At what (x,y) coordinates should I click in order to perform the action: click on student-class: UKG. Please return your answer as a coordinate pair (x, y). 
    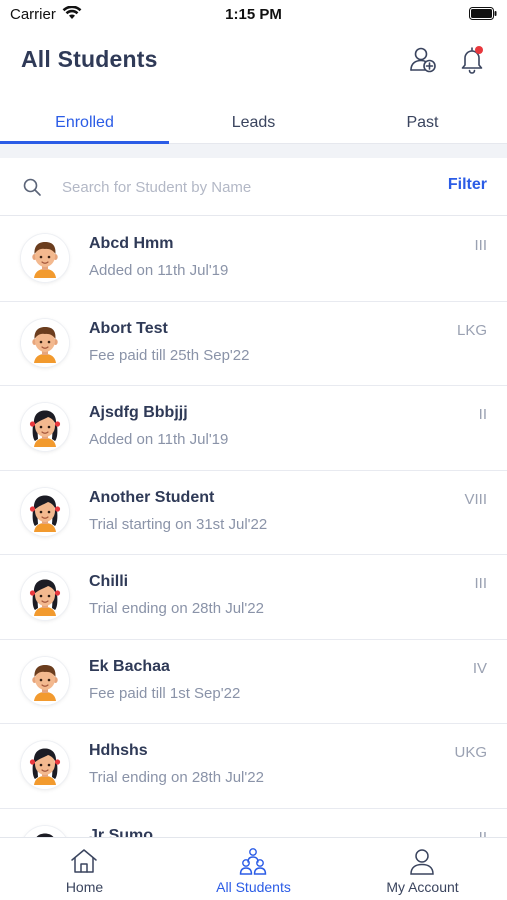
    Looking at the image, I should click on (470, 752).